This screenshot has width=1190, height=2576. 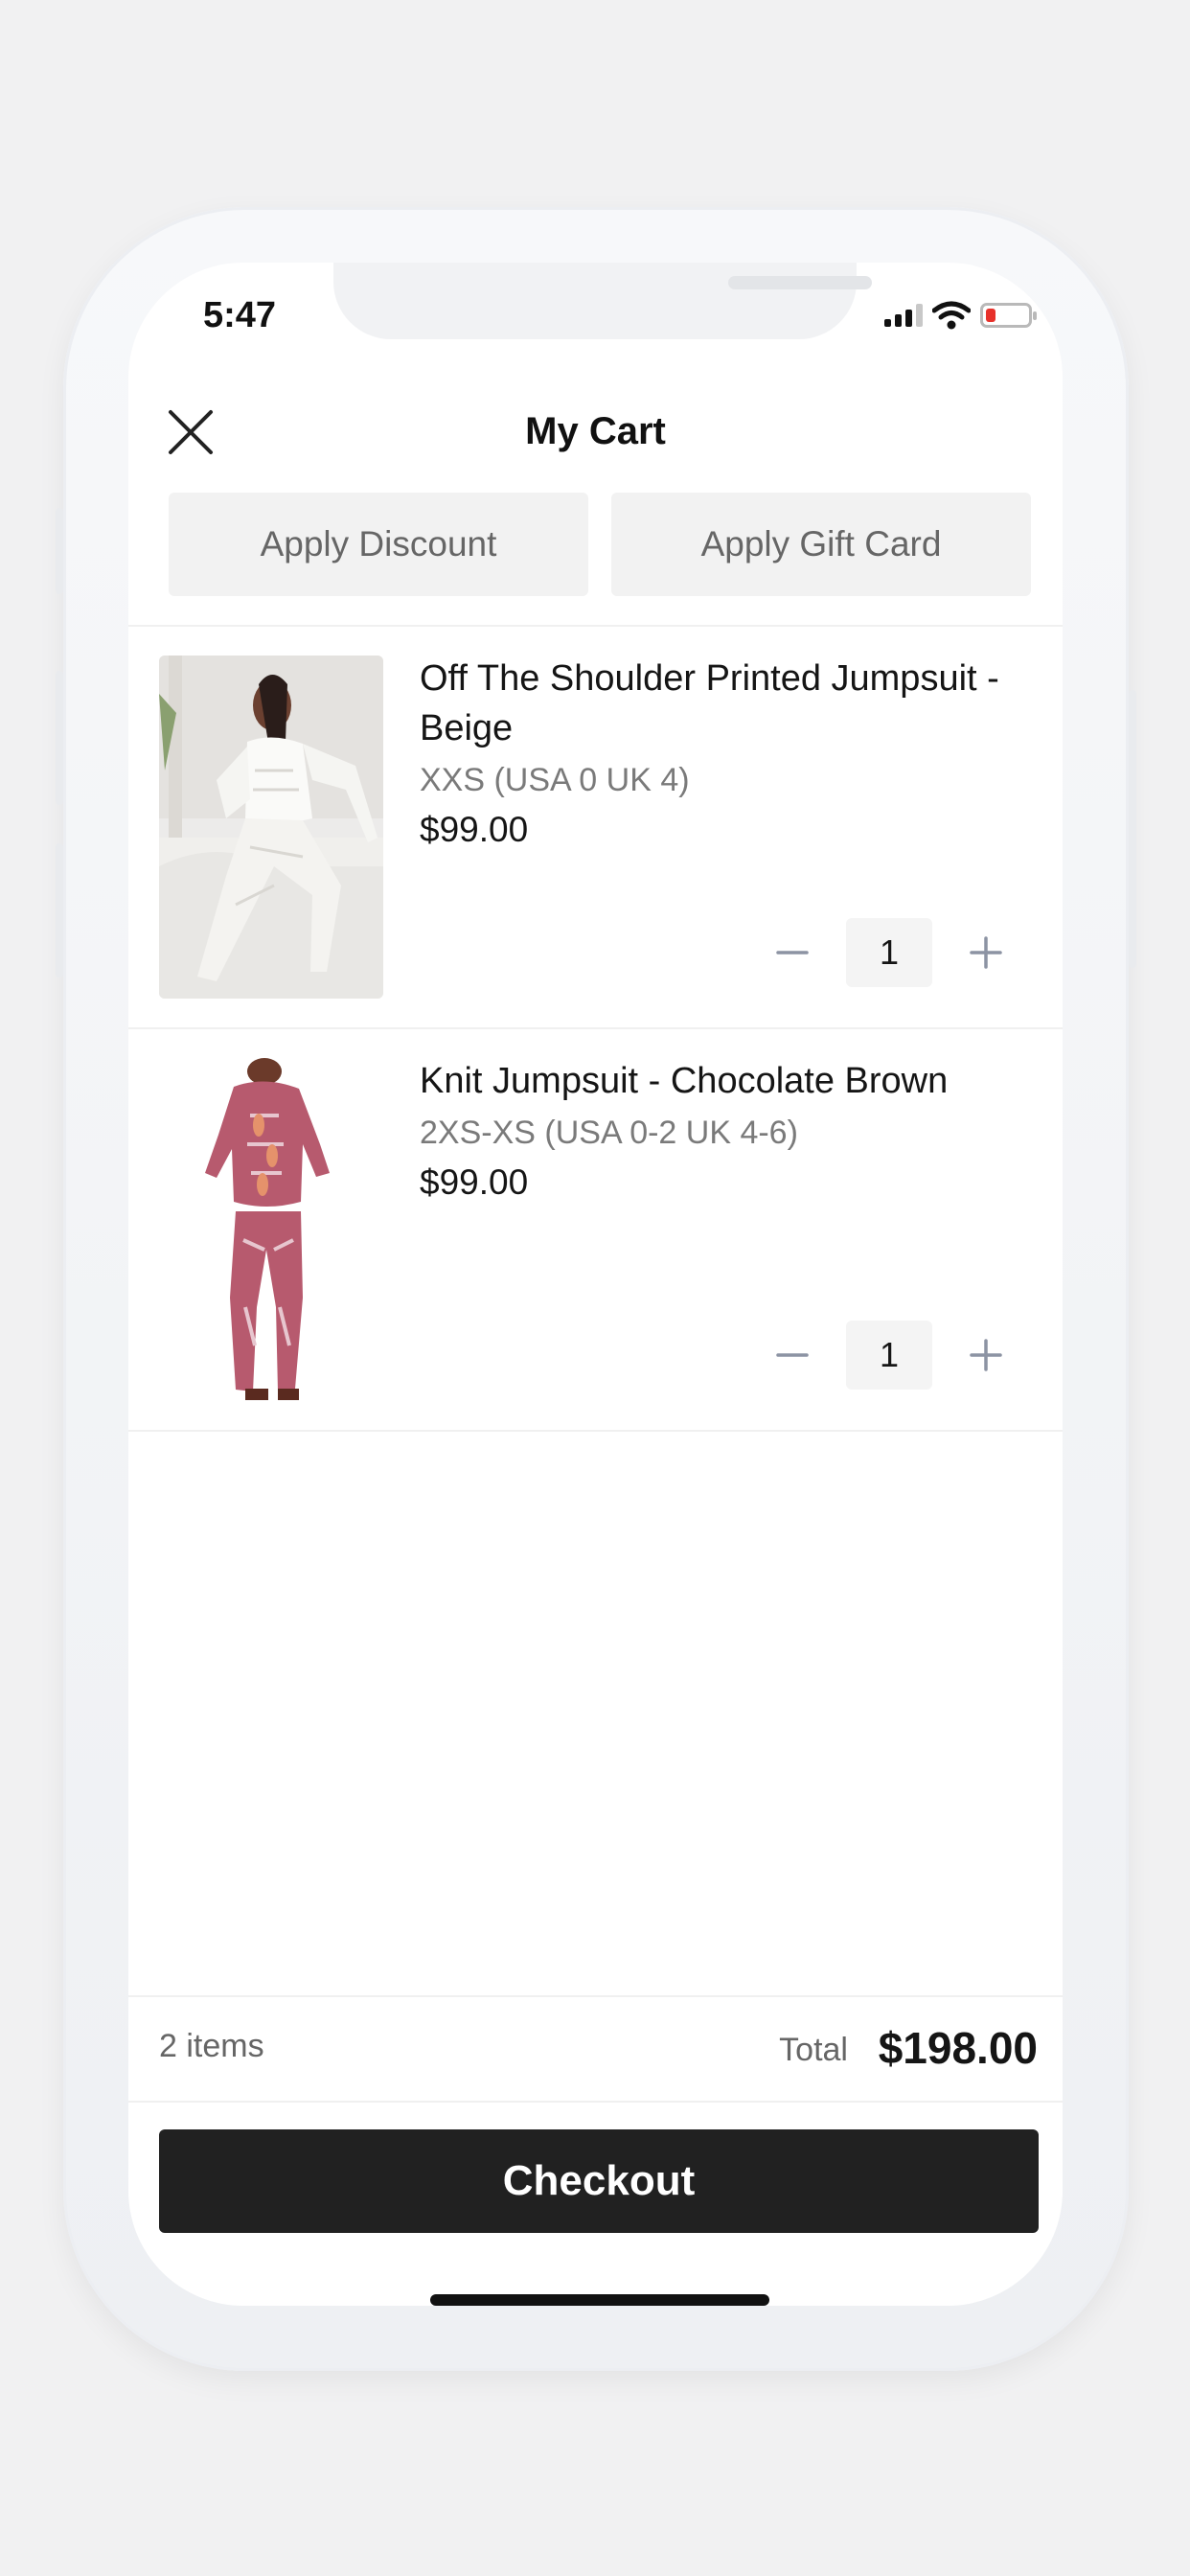 I want to click on cart-actions: Apply Discount Apply Gift Card, so click(x=600, y=544).